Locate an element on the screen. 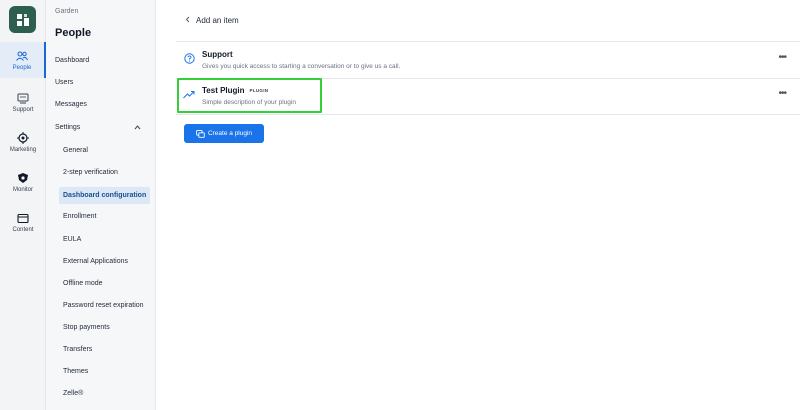 The height and width of the screenshot is (410, 800). chevron-up-icon is located at coordinates (137, 127).